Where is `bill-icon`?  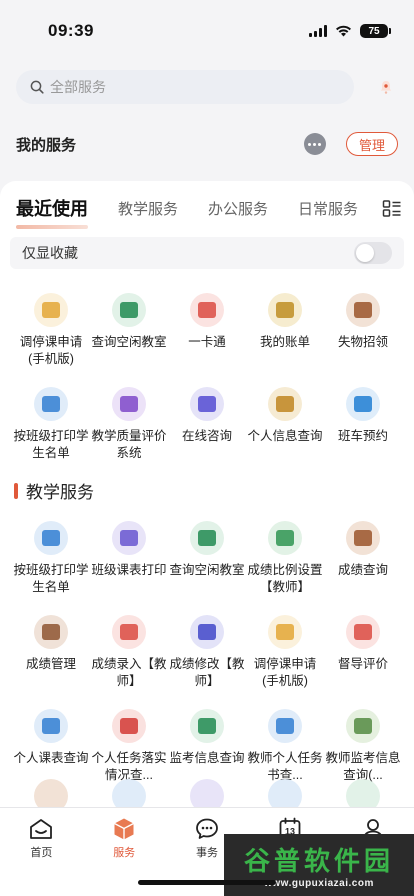
bill-icon is located at coordinates (285, 310).